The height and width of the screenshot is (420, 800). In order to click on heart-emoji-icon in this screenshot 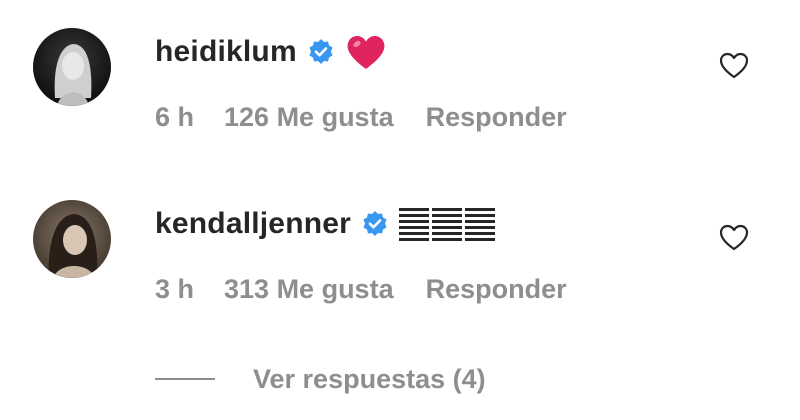, I will do `click(366, 52)`.